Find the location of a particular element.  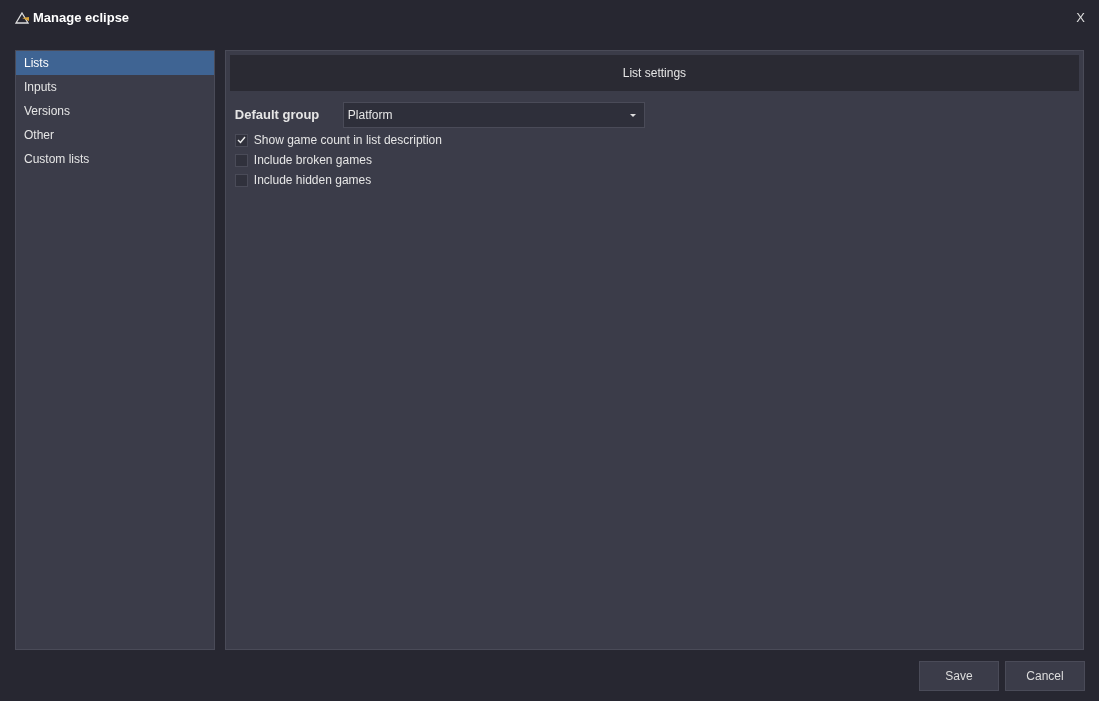

panel-header: List settings is located at coordinates (654, 73).